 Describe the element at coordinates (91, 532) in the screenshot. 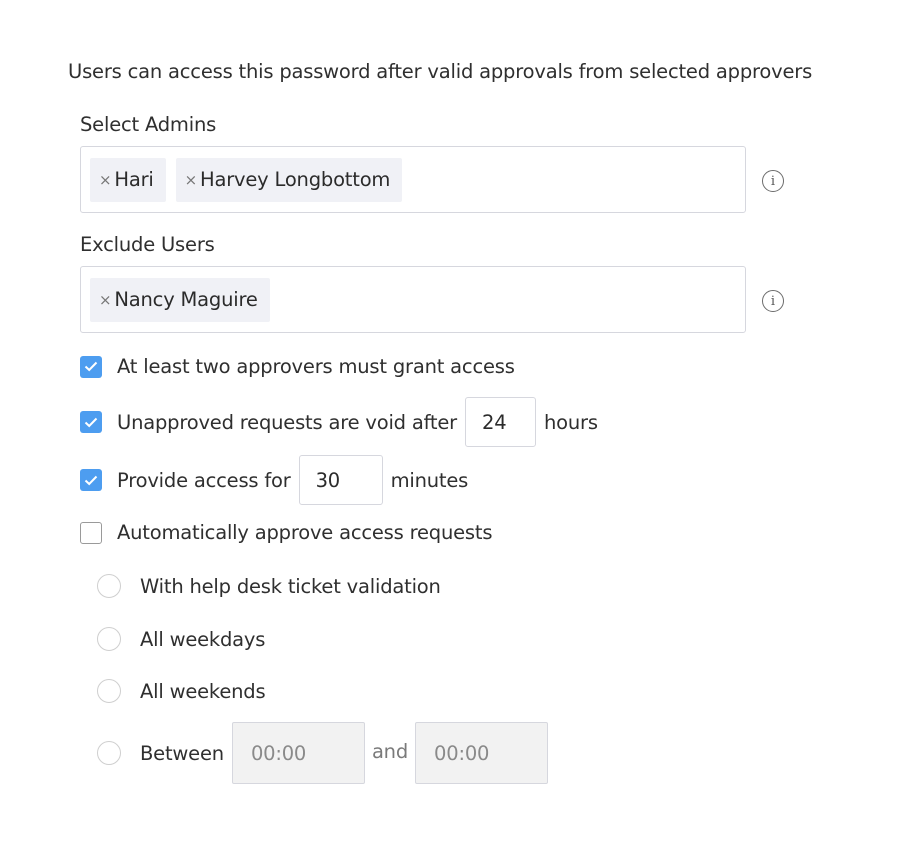

I see `auto-approve-checkbox` at that location.